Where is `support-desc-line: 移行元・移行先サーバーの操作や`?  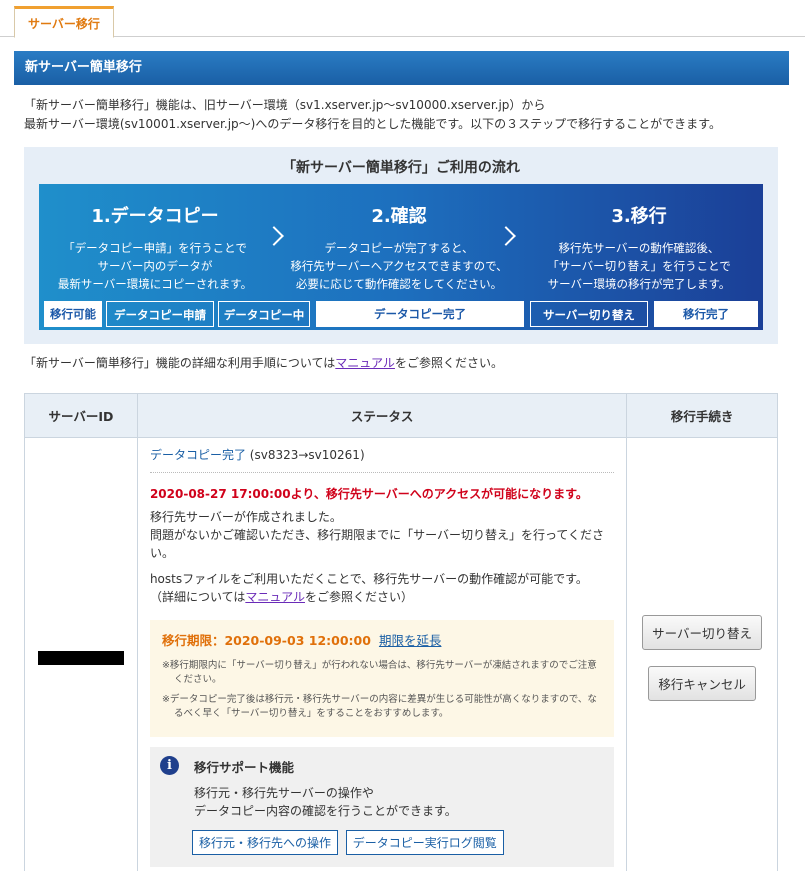
support-desc-line: 移行元・移行先サーバーの操作や is located at coordinates (283, 793).